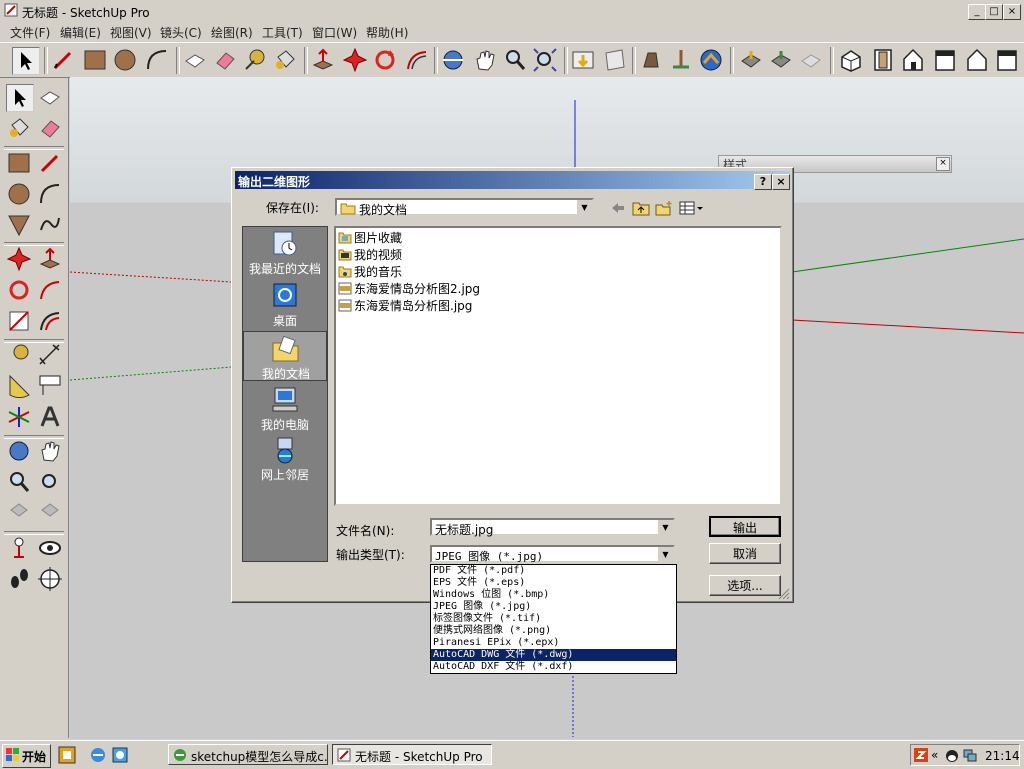 The image size is (1024, 769). Describe the element at coordinates (781, 182) in the screenshot. I see `dialog-close-button: ×` at that location.